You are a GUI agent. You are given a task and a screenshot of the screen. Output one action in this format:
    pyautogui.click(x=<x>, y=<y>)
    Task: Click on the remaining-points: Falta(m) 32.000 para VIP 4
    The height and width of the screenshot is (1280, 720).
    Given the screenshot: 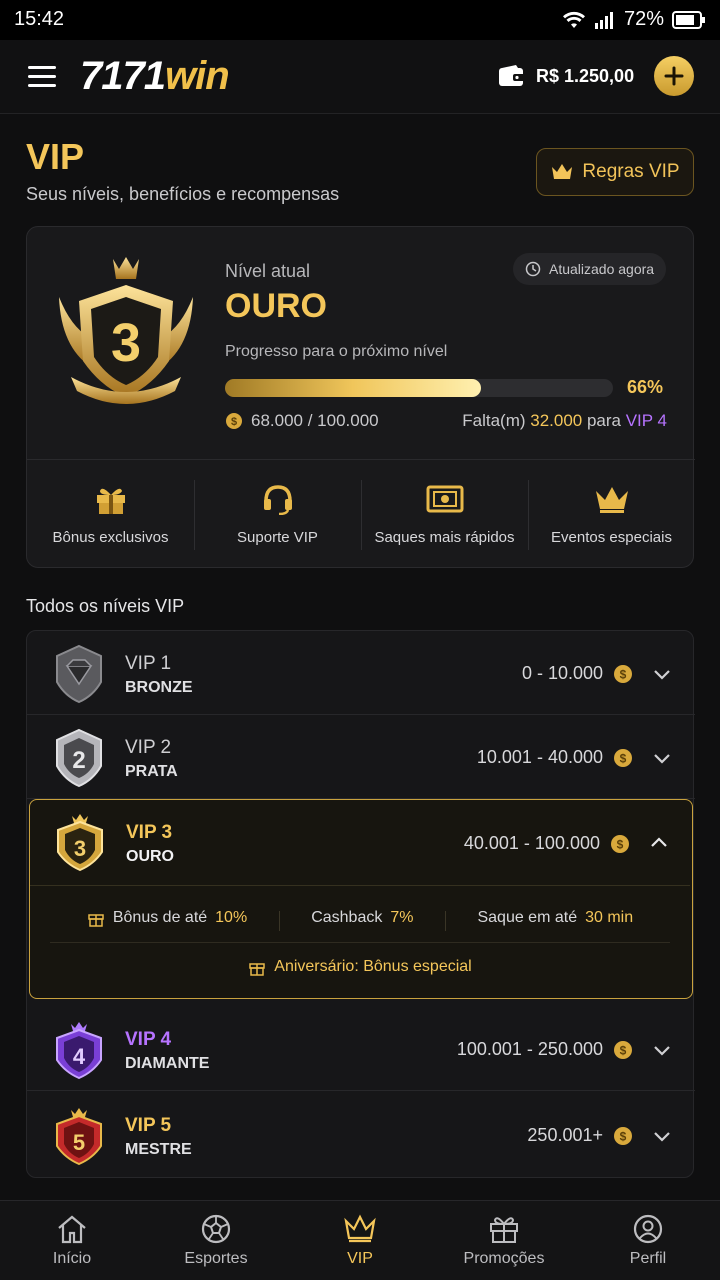 What is the action you would take?
    pyautogui.click(x=564, y=420)
    